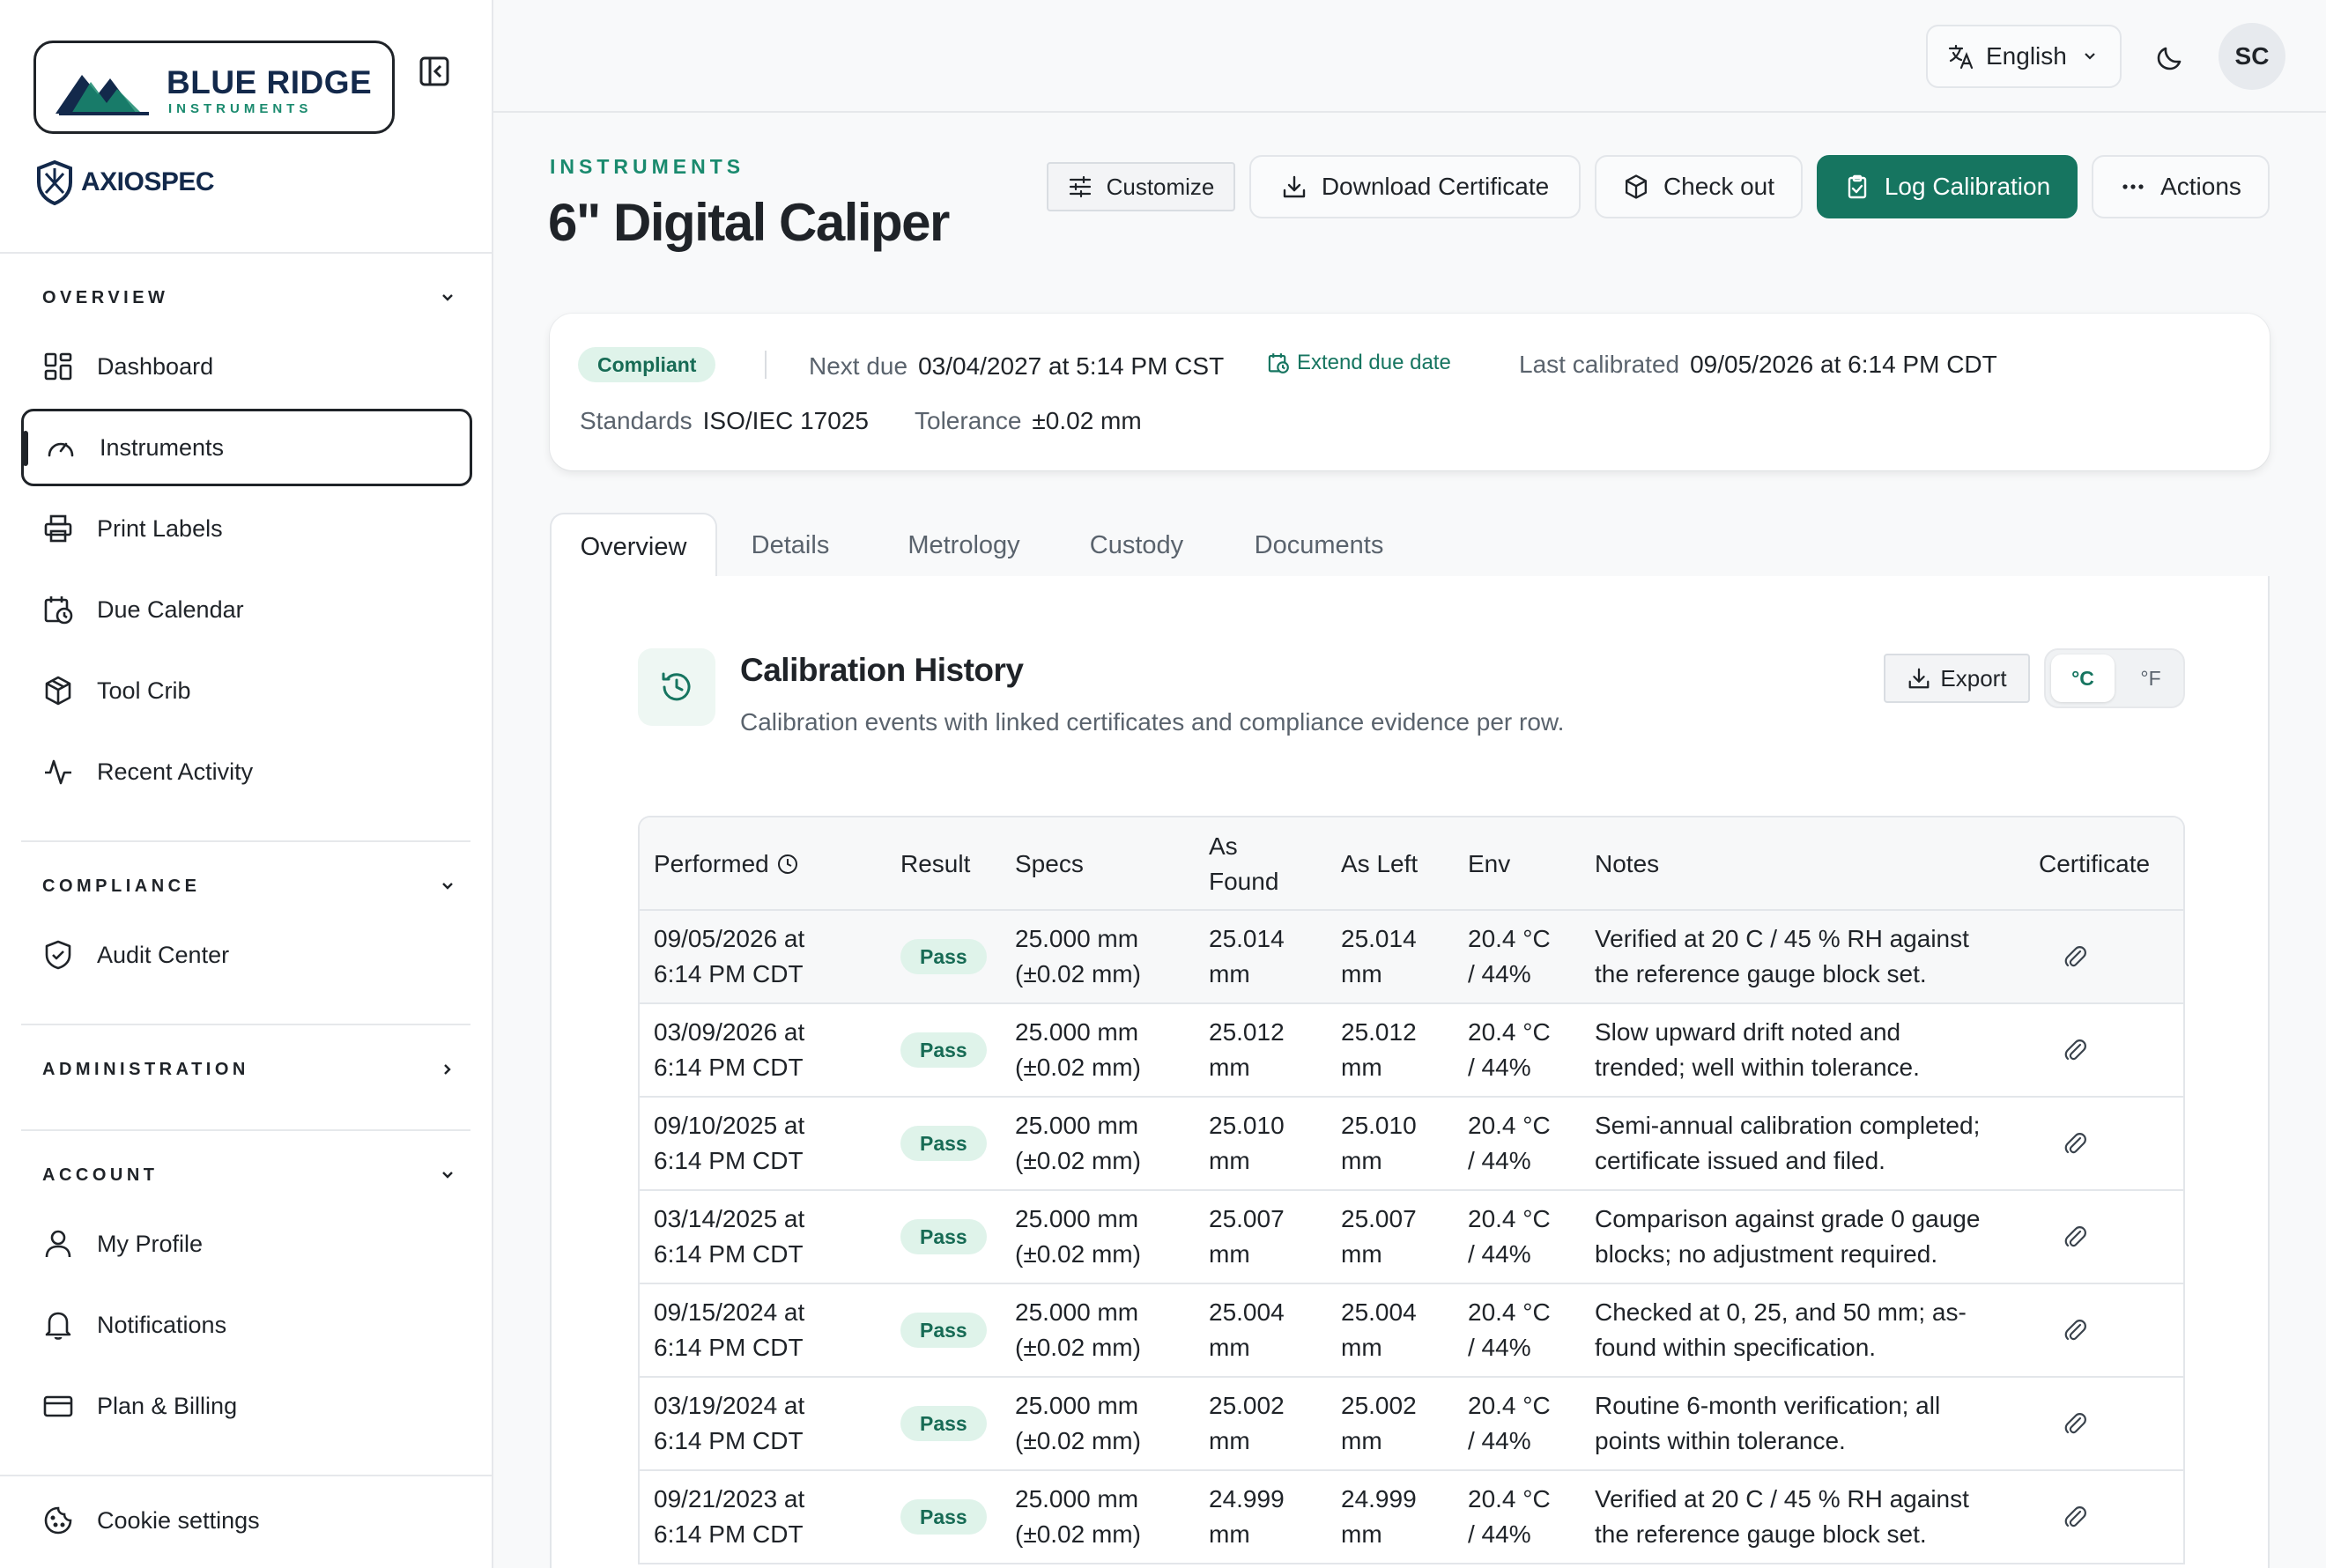  What do you see at coordinates (2024, 56) in the screenshot?
I see `language-select: English` at bounding box center [2024, 56].